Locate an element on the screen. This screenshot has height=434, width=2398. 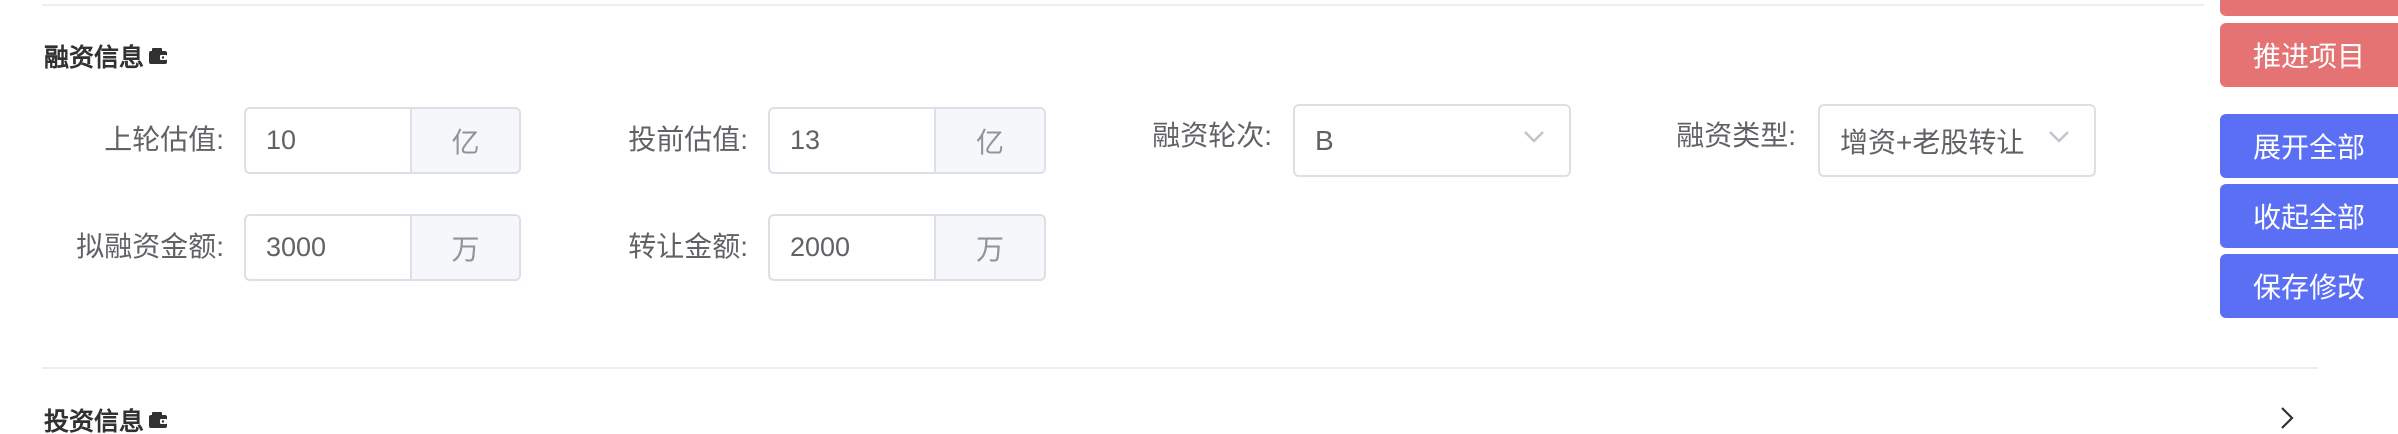
amount-label: 拟融资金额: is located at coordinates (150, 246).